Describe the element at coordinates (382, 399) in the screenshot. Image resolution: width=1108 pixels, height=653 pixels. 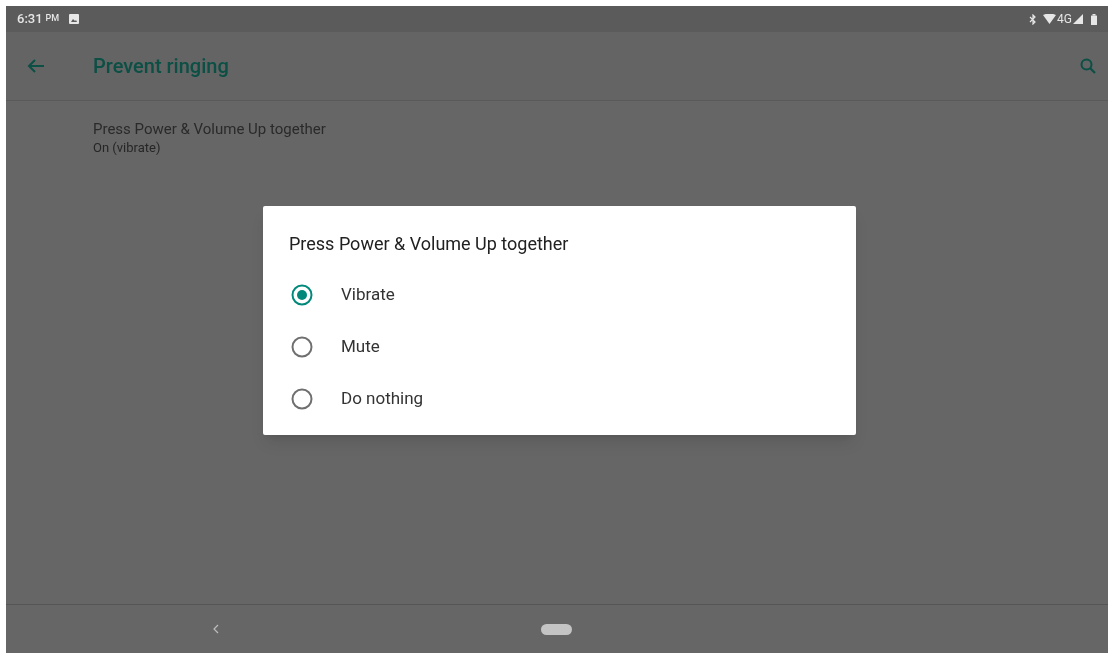
I see `option-label: Do nothing` at that location.